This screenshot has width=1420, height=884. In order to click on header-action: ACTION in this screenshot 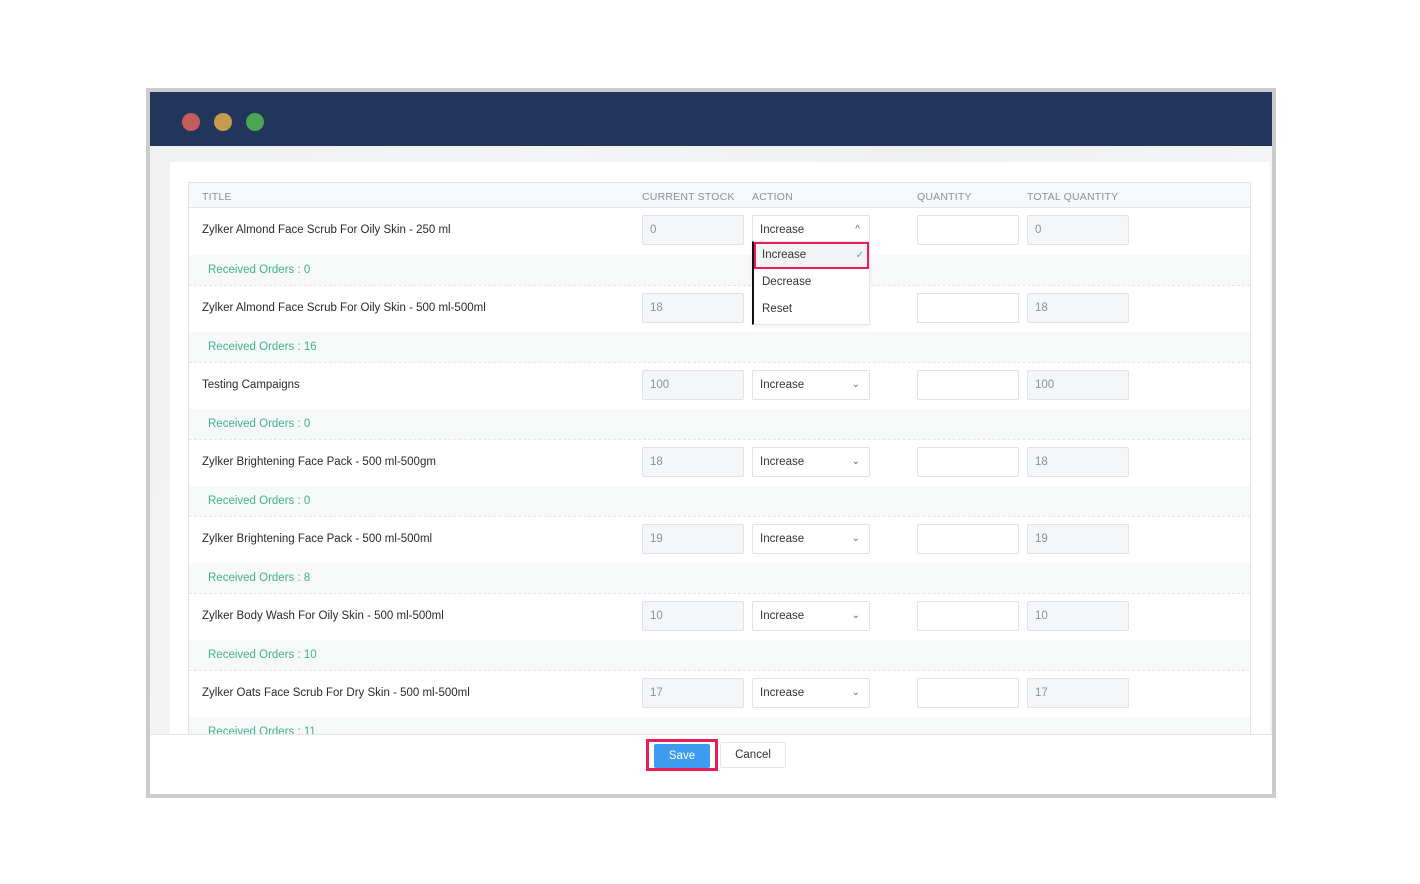, I will do `click(772, 197)`.